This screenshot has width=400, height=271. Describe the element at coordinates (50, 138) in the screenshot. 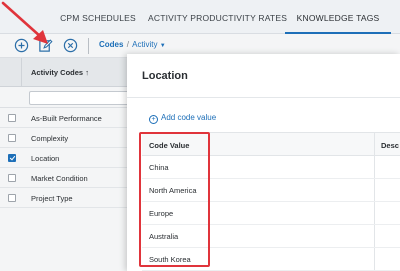

I see `row-label: Complexity` at that location.